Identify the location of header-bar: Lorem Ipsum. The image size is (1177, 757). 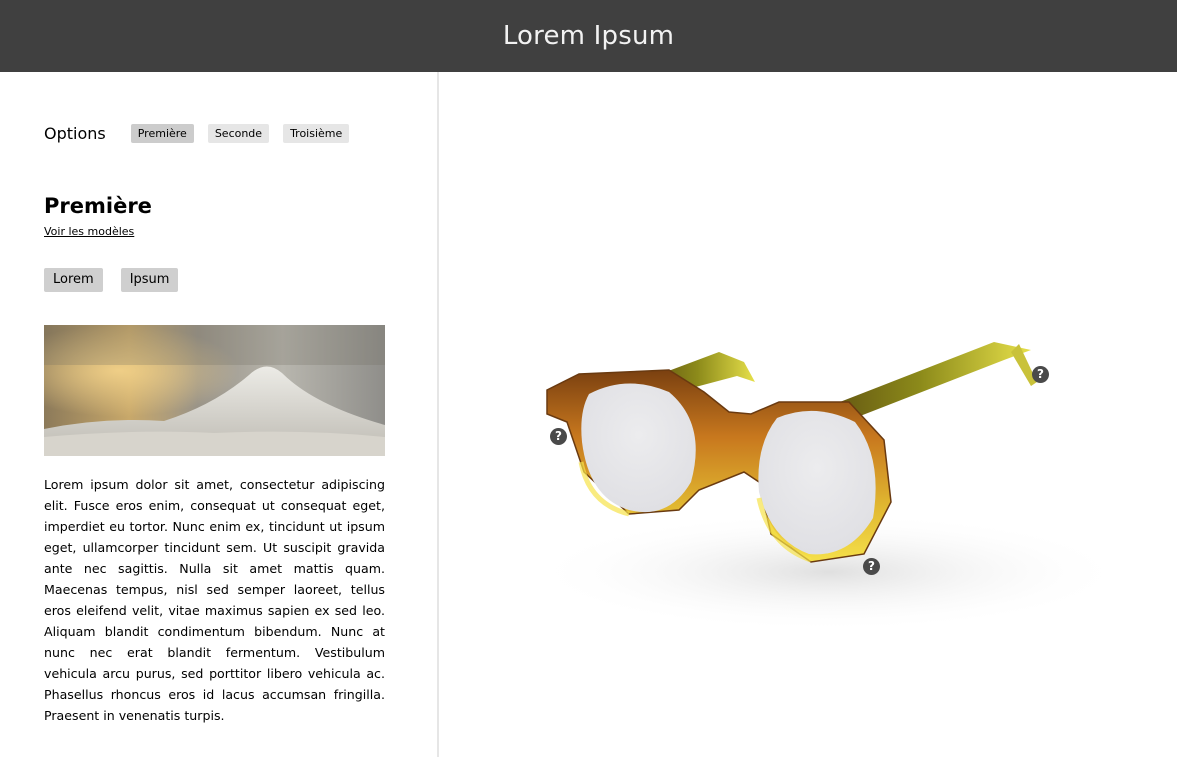
(588, 36).